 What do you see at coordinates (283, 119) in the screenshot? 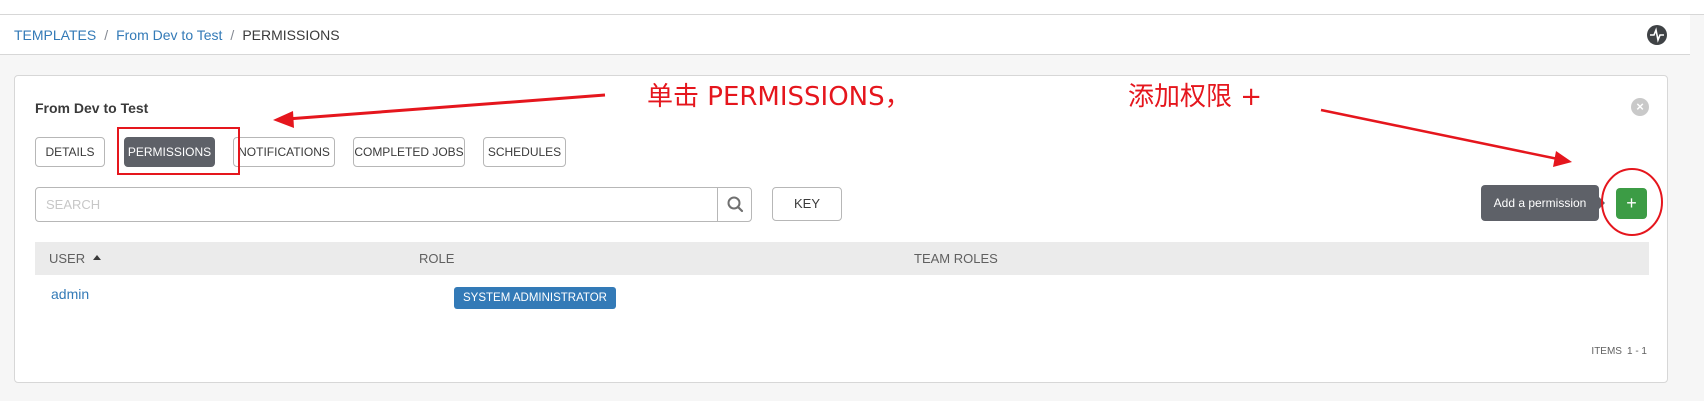
I see `arrowhead-permissions` at bounding box center [283, 119].